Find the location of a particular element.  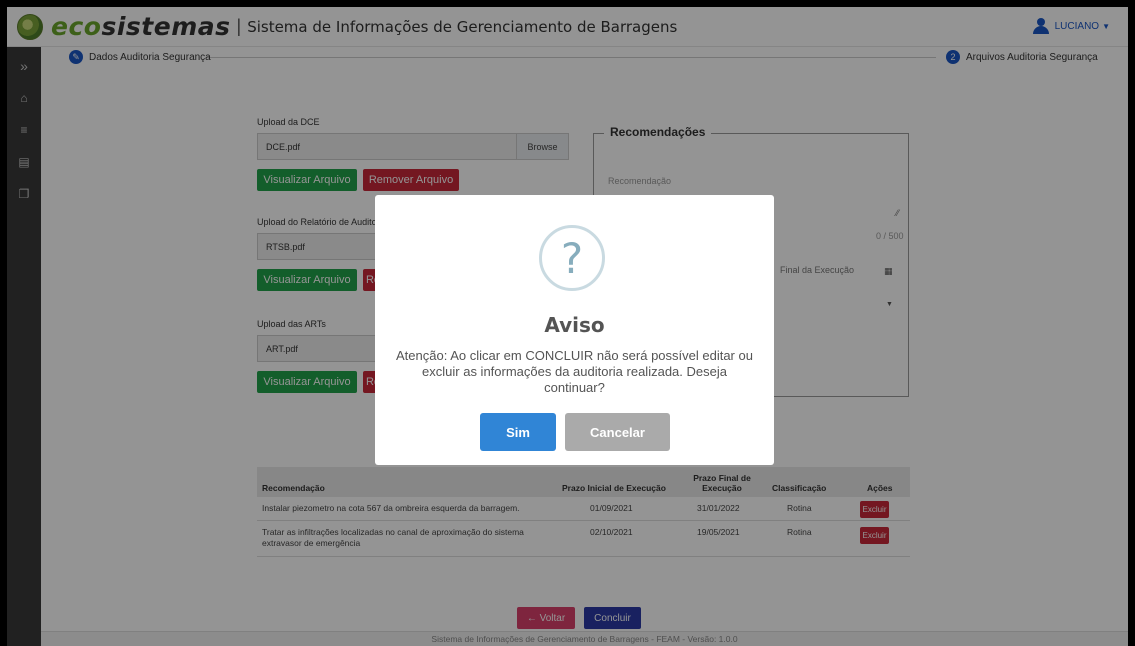

cancelar-button: Cancelar is located at coordinates (617, 432).